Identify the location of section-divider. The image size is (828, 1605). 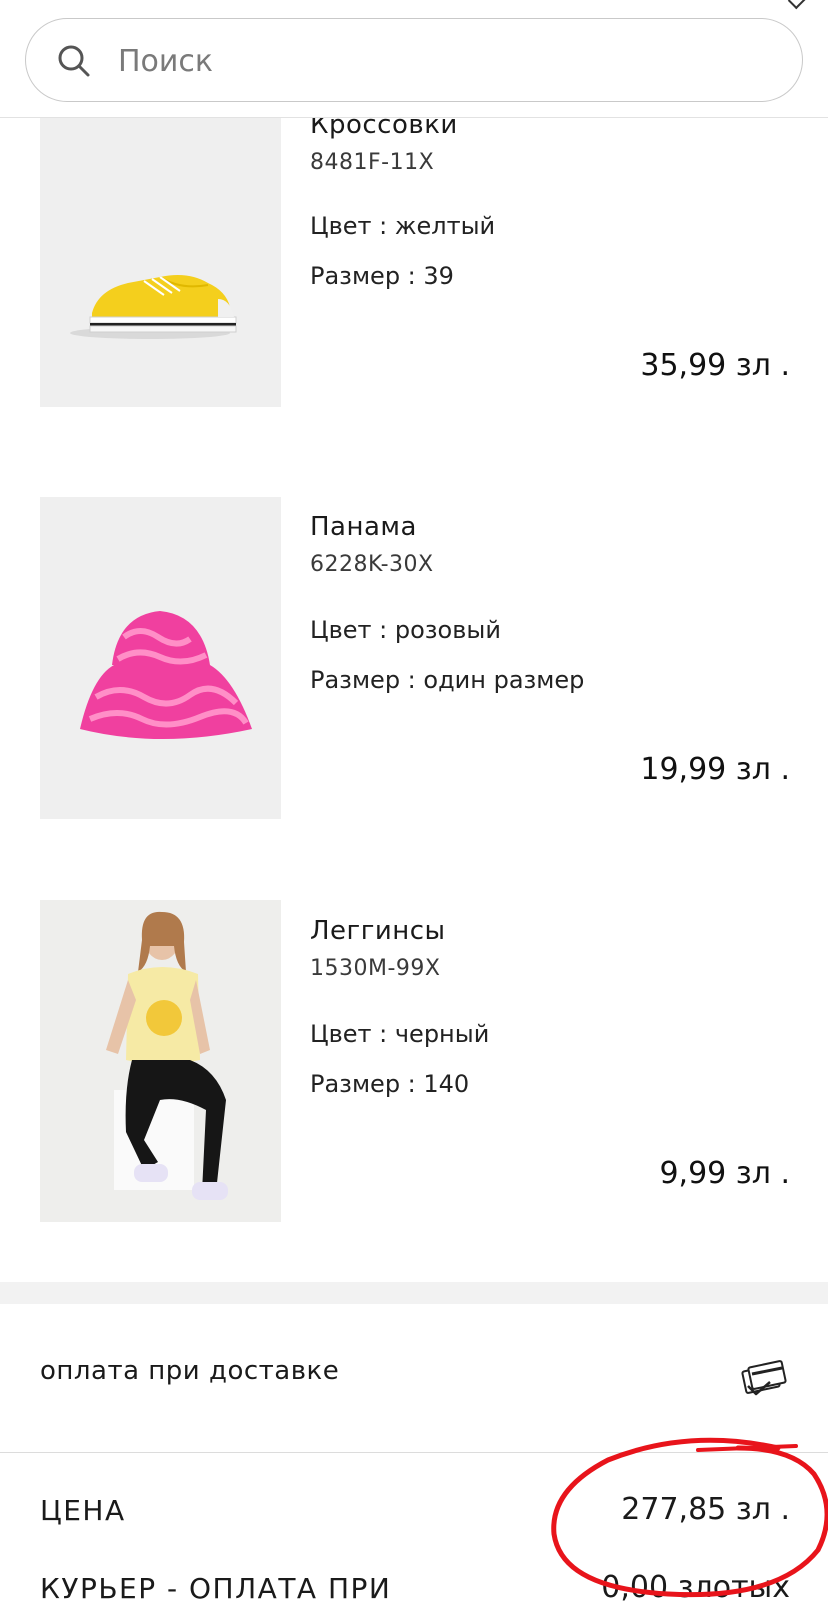
(414, 1293).